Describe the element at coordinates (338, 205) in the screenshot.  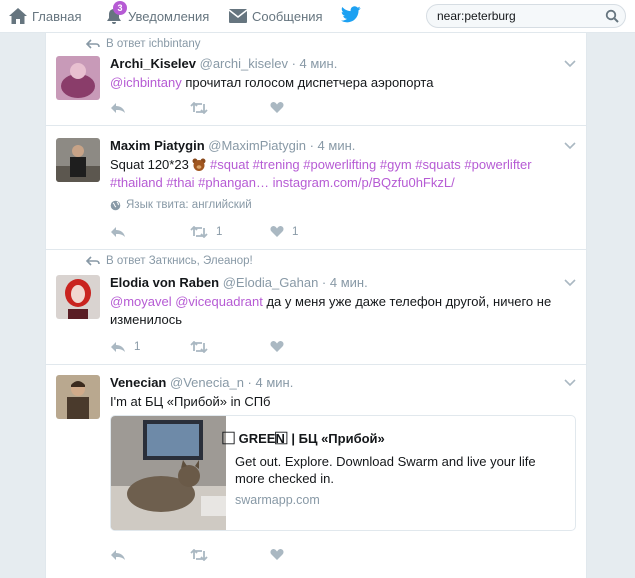
I see `tweet-language: Язык твита: английский` at that location.